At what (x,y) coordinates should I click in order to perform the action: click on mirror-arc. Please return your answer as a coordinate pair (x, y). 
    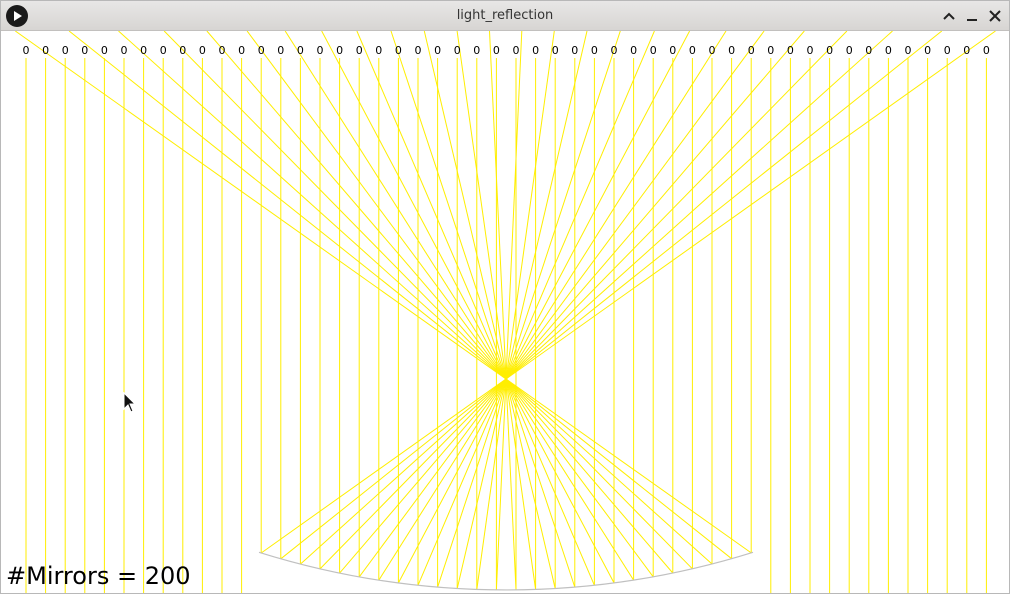
    Looking at the image, I should click on (506, 571).